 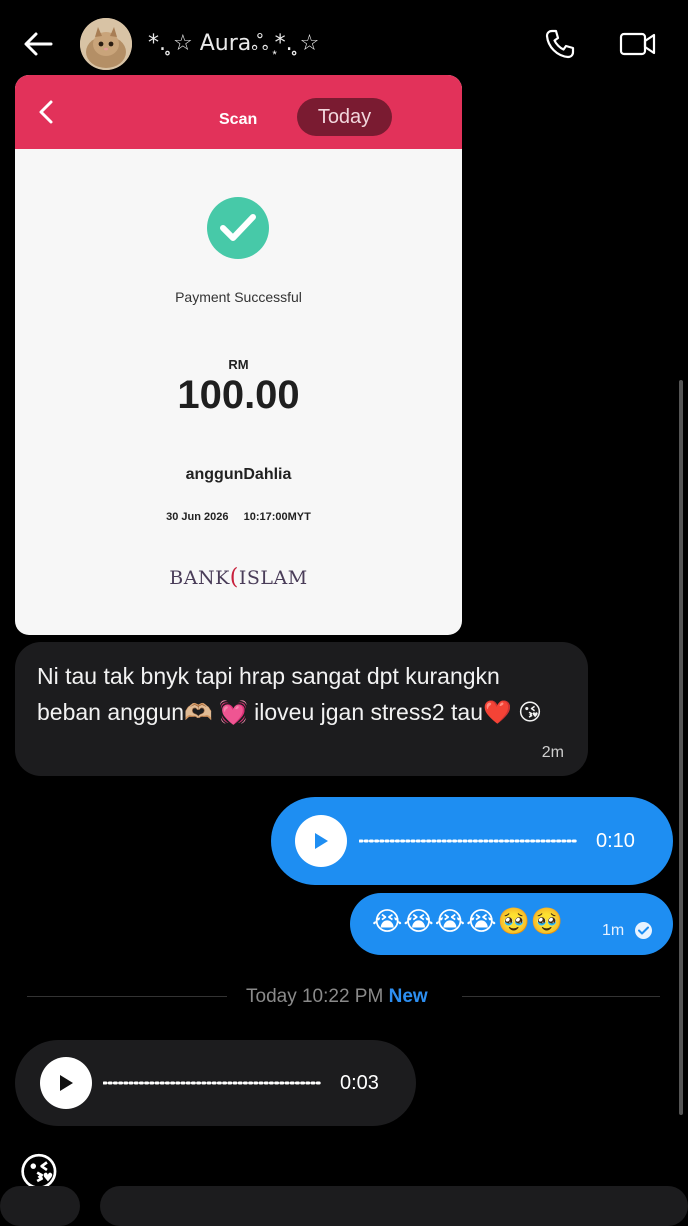 I want to click on voice-duration: 0:03, so click(x=359, y=1083).